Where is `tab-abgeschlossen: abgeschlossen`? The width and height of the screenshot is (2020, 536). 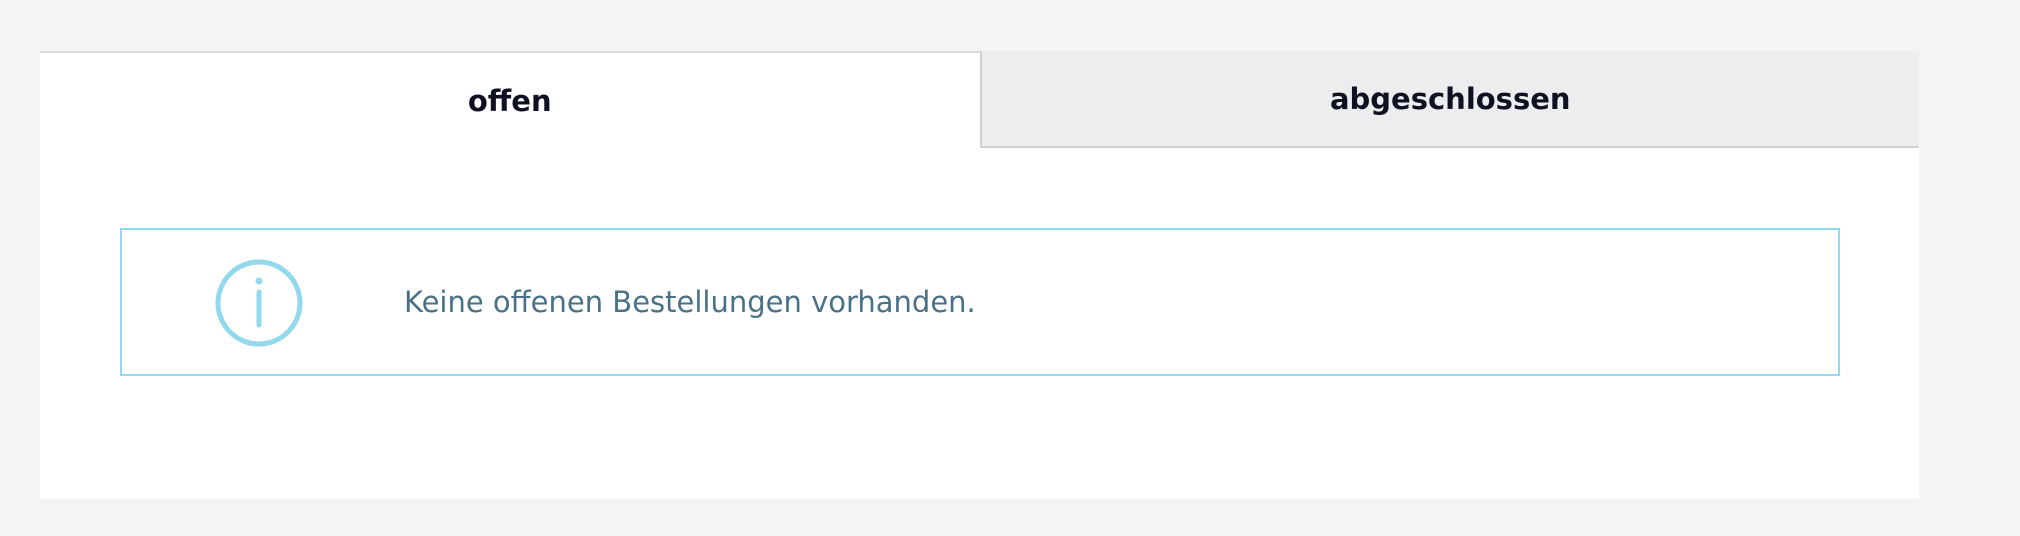
tab-abgeschlossen: abgeschlossen is located at coordinates (1449, 99).